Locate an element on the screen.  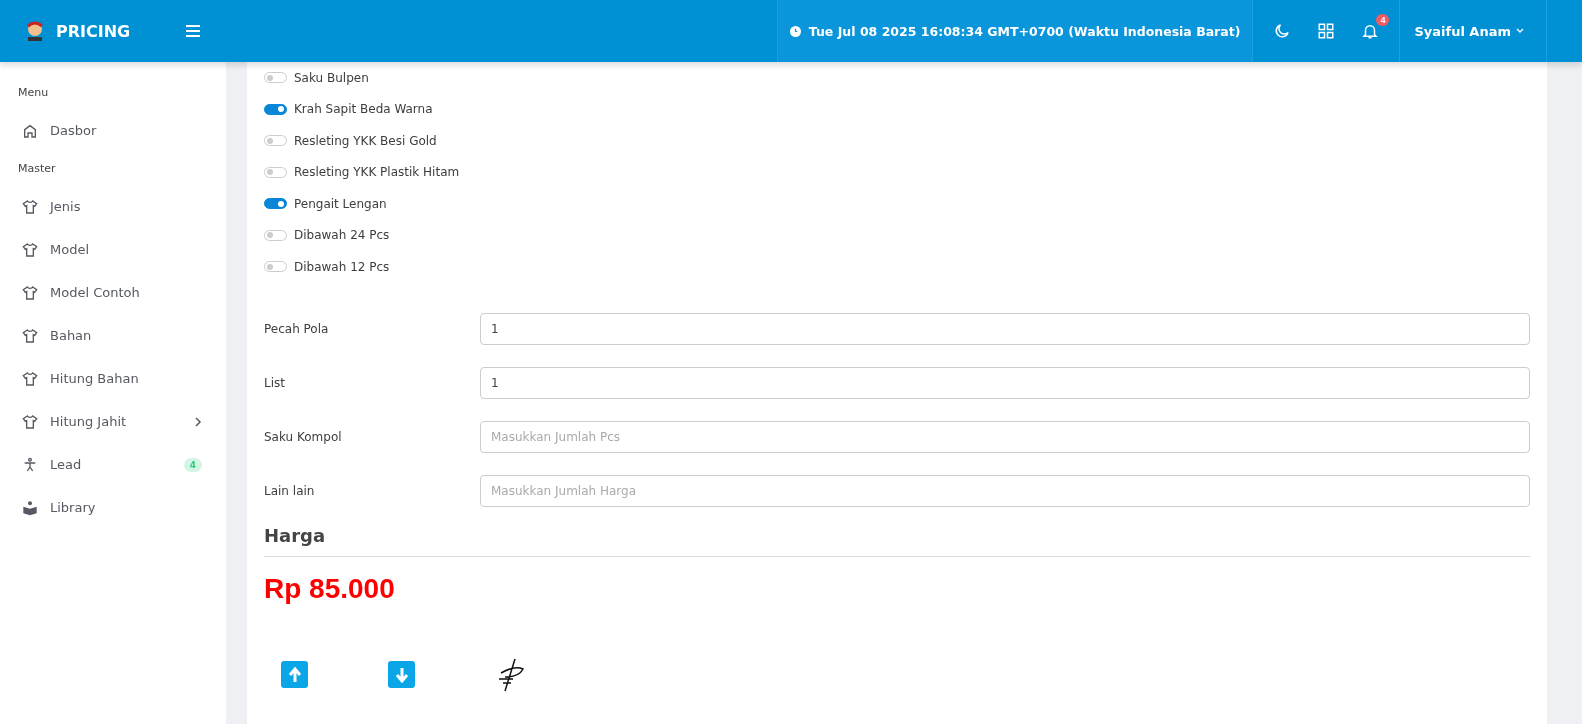
field-label: Pecah Pola is located at coordinates (297, 328).